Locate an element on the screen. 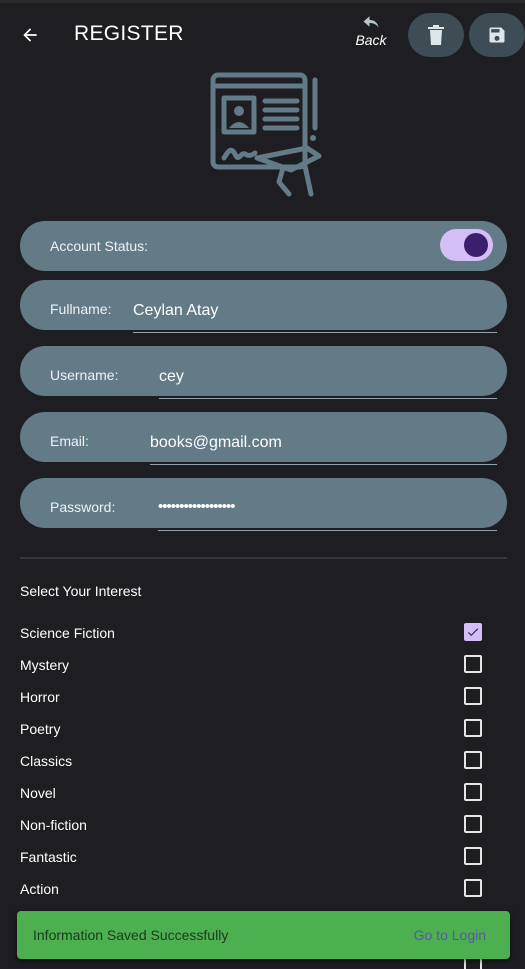 The width and height of the screenshot is (525, 969). interest-label: Mystery is located at coordinates (44, 665).